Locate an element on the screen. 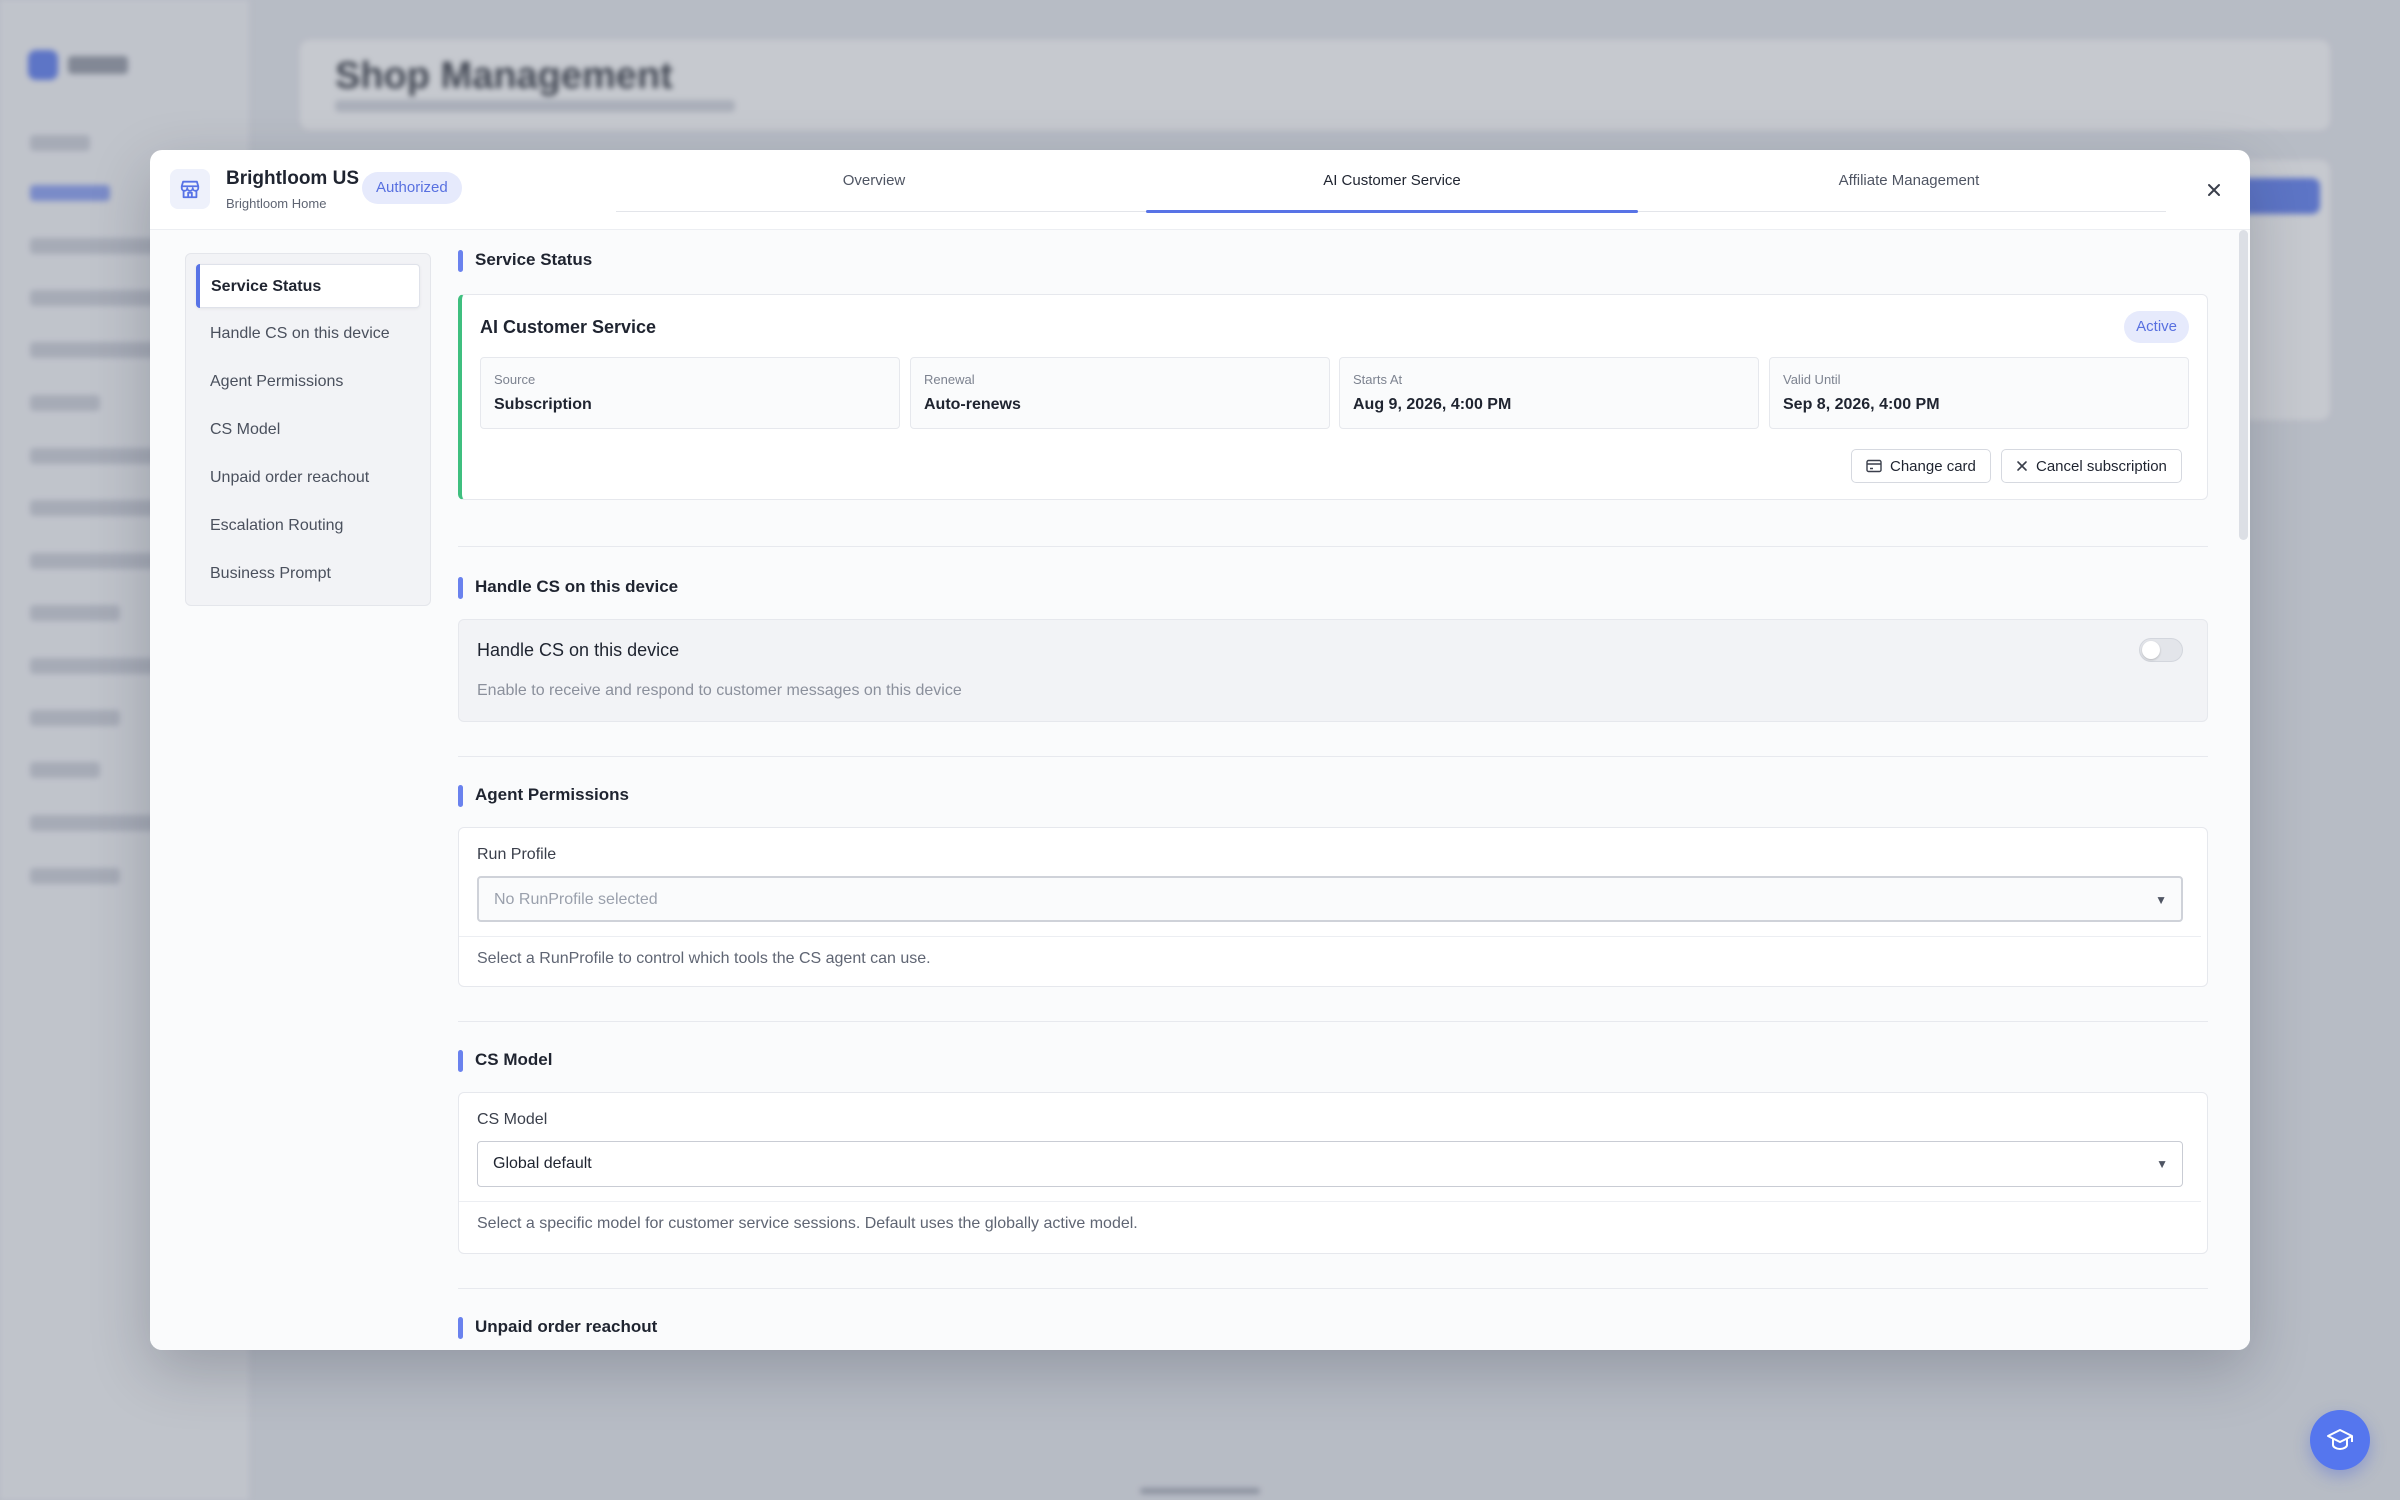 The height and width of the screenshot is (1500, 2400). side-nav-escalation-routing: Escalation Routing is located at coordinates (308, 526).